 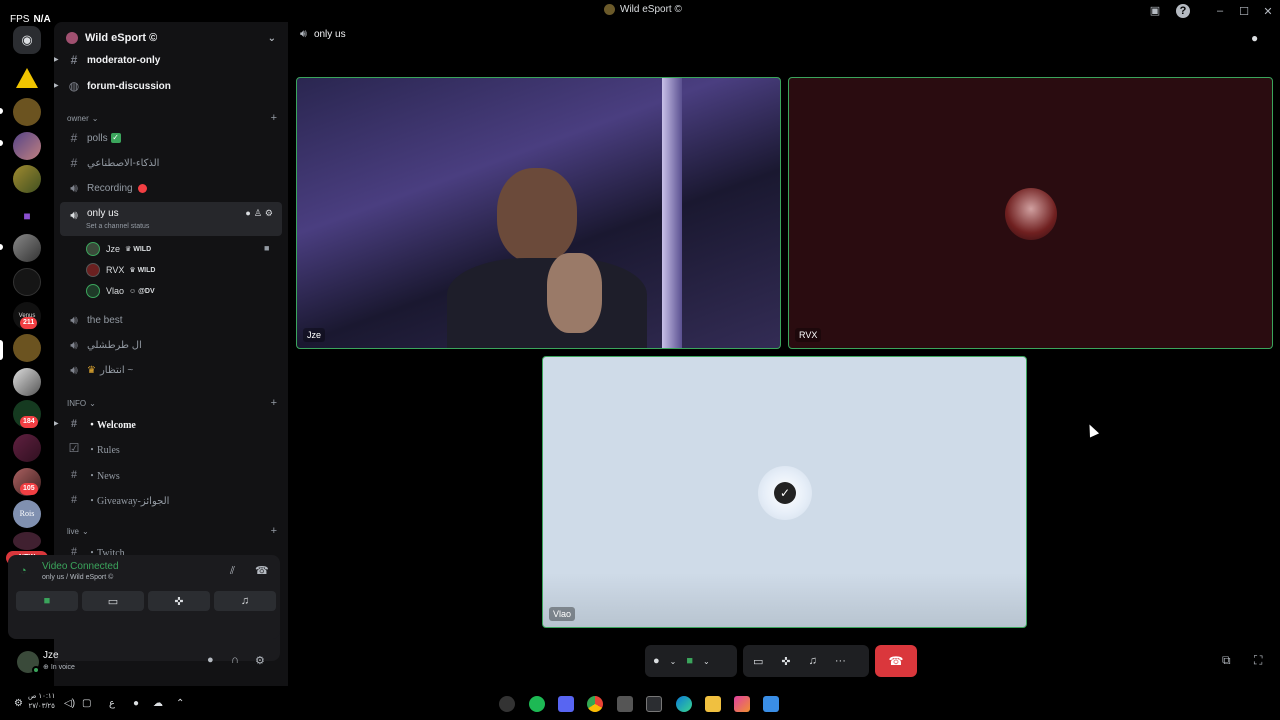 I want to click on help-icon: ?, so click(x=1183, y=11).